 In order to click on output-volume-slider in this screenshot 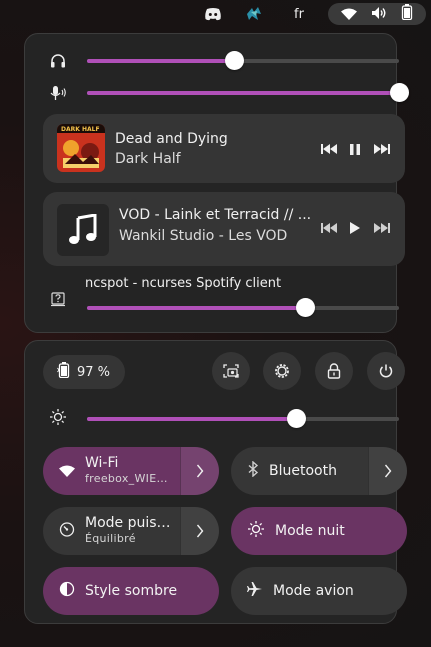, I will do `click(243, 60)`.